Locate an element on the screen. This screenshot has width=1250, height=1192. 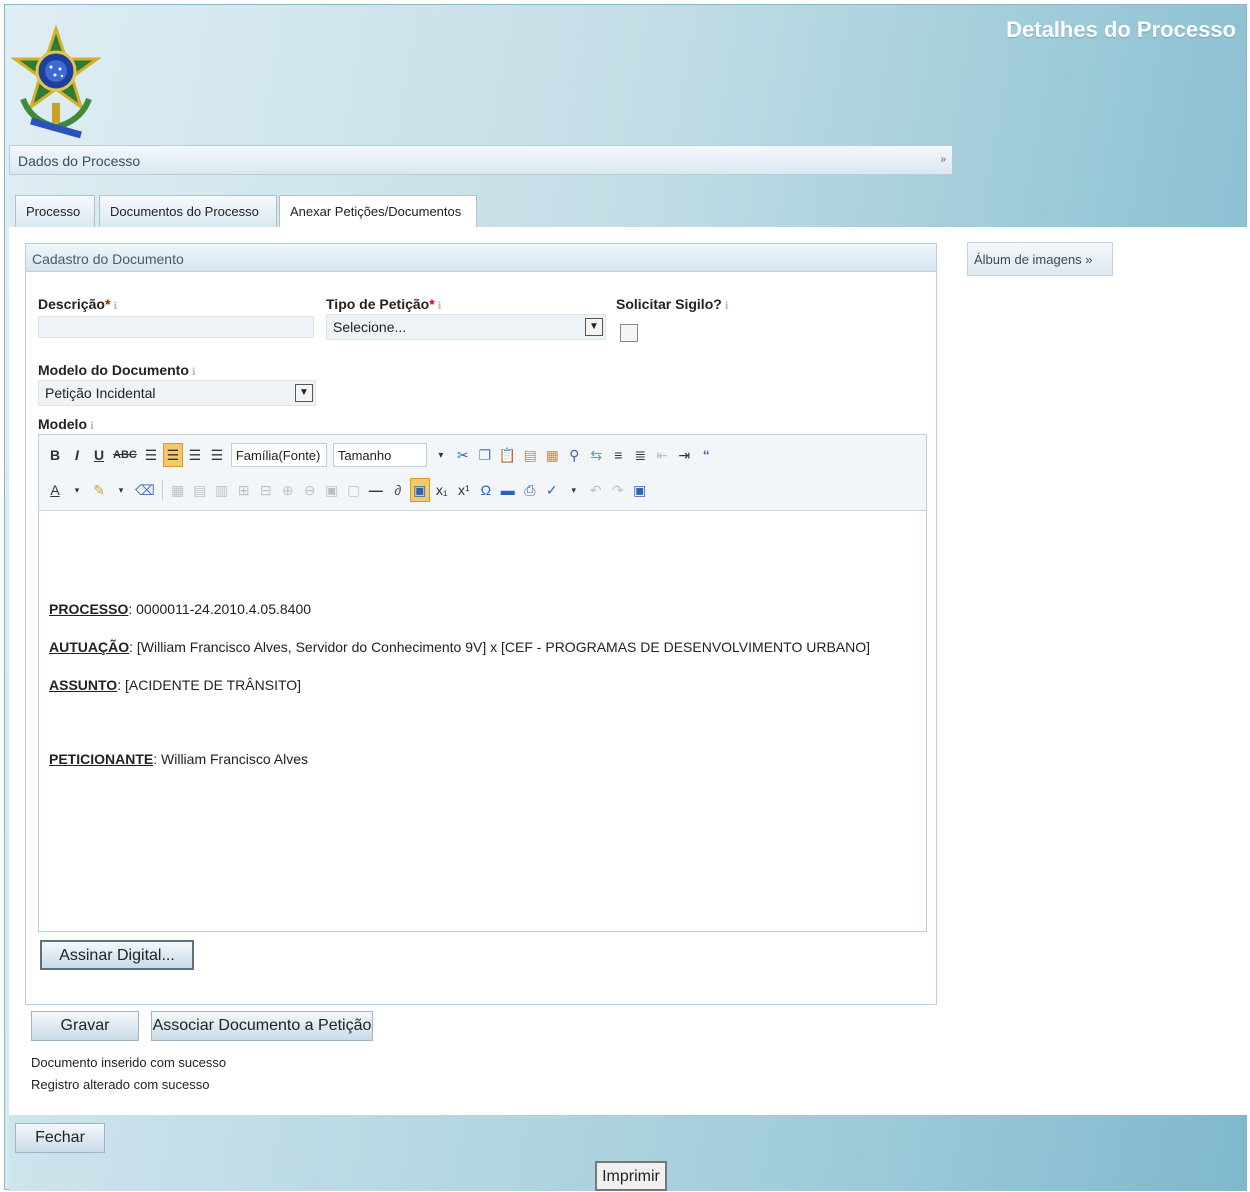
align-justify-icon: ☰ is located at coordinates (217, 455).